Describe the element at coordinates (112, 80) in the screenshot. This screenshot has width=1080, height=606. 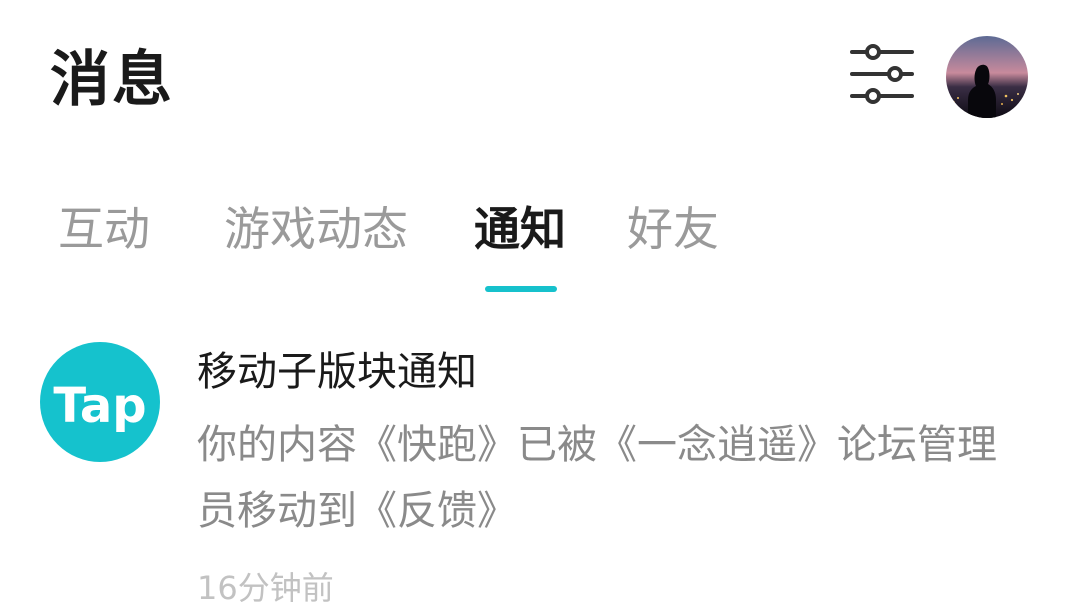
I see `page-title: 消息` at that location.